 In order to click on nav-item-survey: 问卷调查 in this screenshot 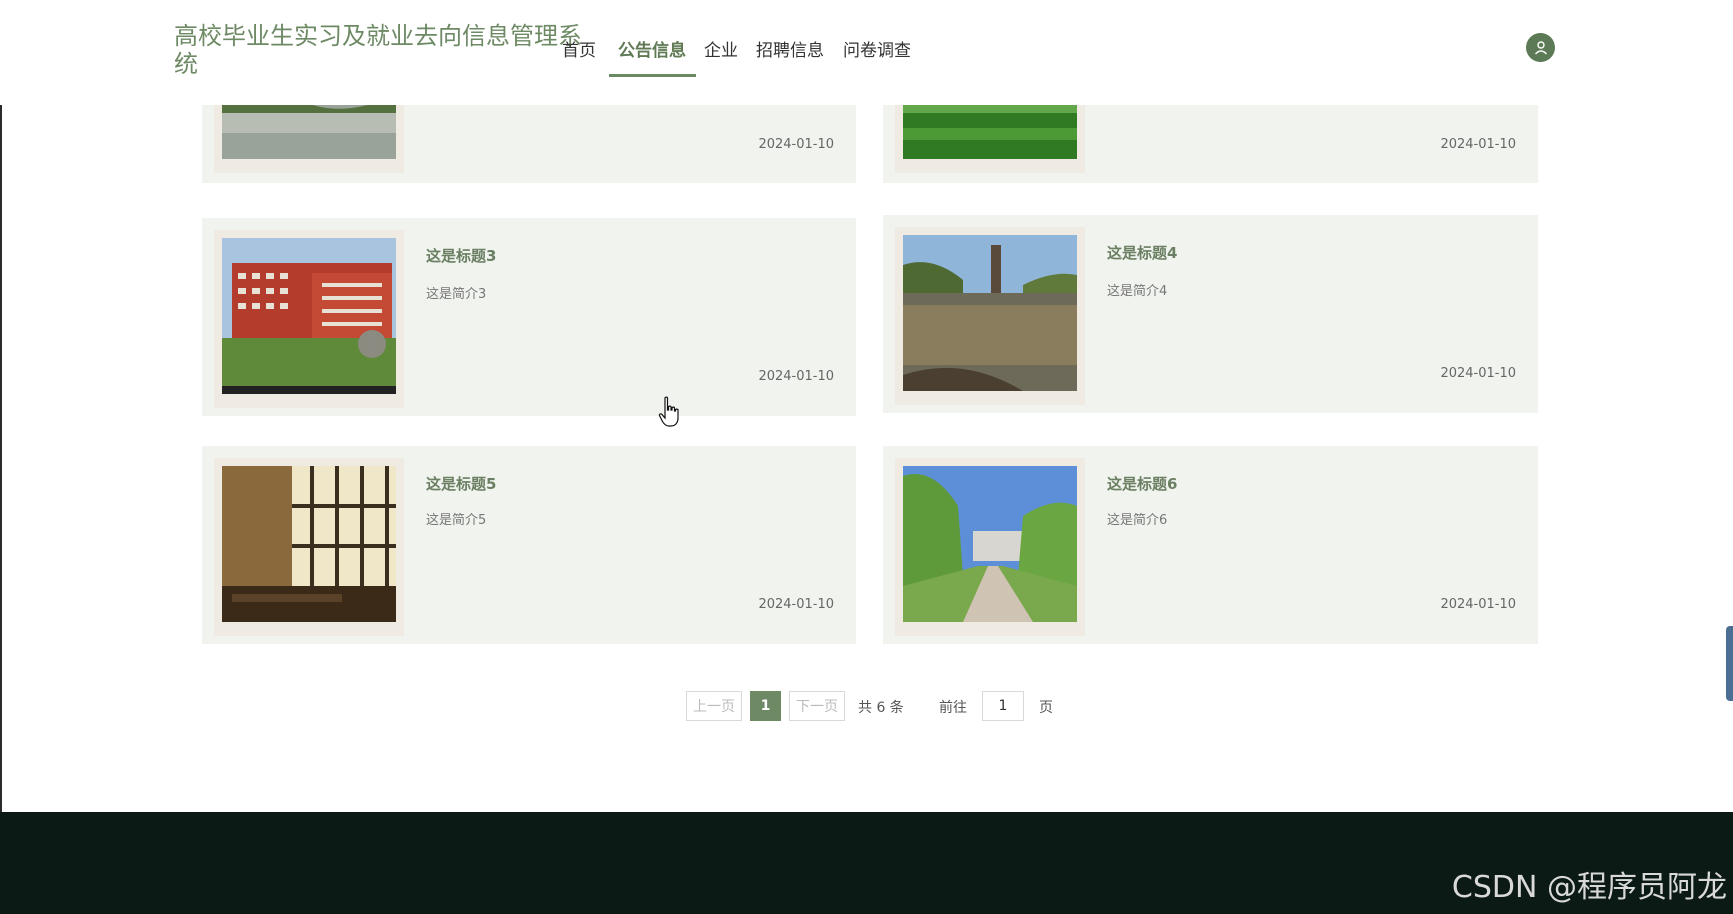, I will do `click(877, 48)`.